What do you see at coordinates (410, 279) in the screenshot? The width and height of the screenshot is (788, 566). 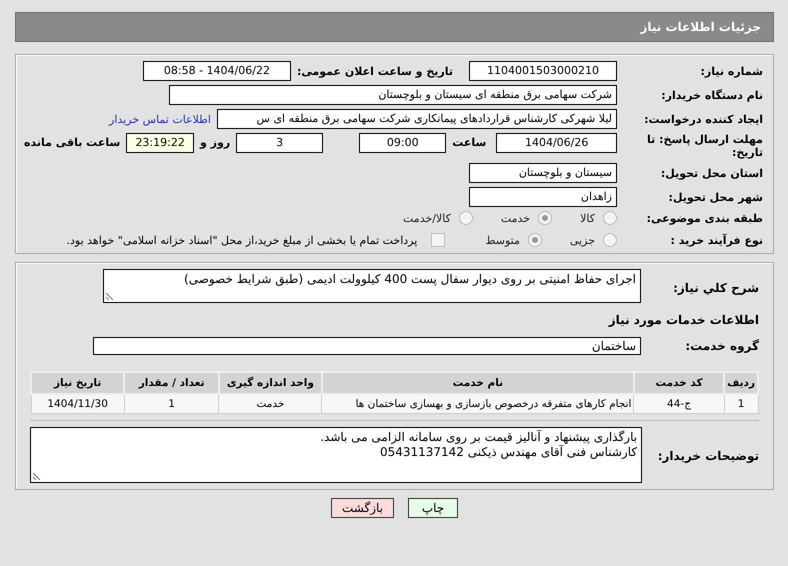 I see `description-text: اجرای حفاظ امنیتی بر روی دیوار سفال پست 400 کیلوولت ادیمی (طبق شرایط خصوصی)` at bounding box center [410, 279].